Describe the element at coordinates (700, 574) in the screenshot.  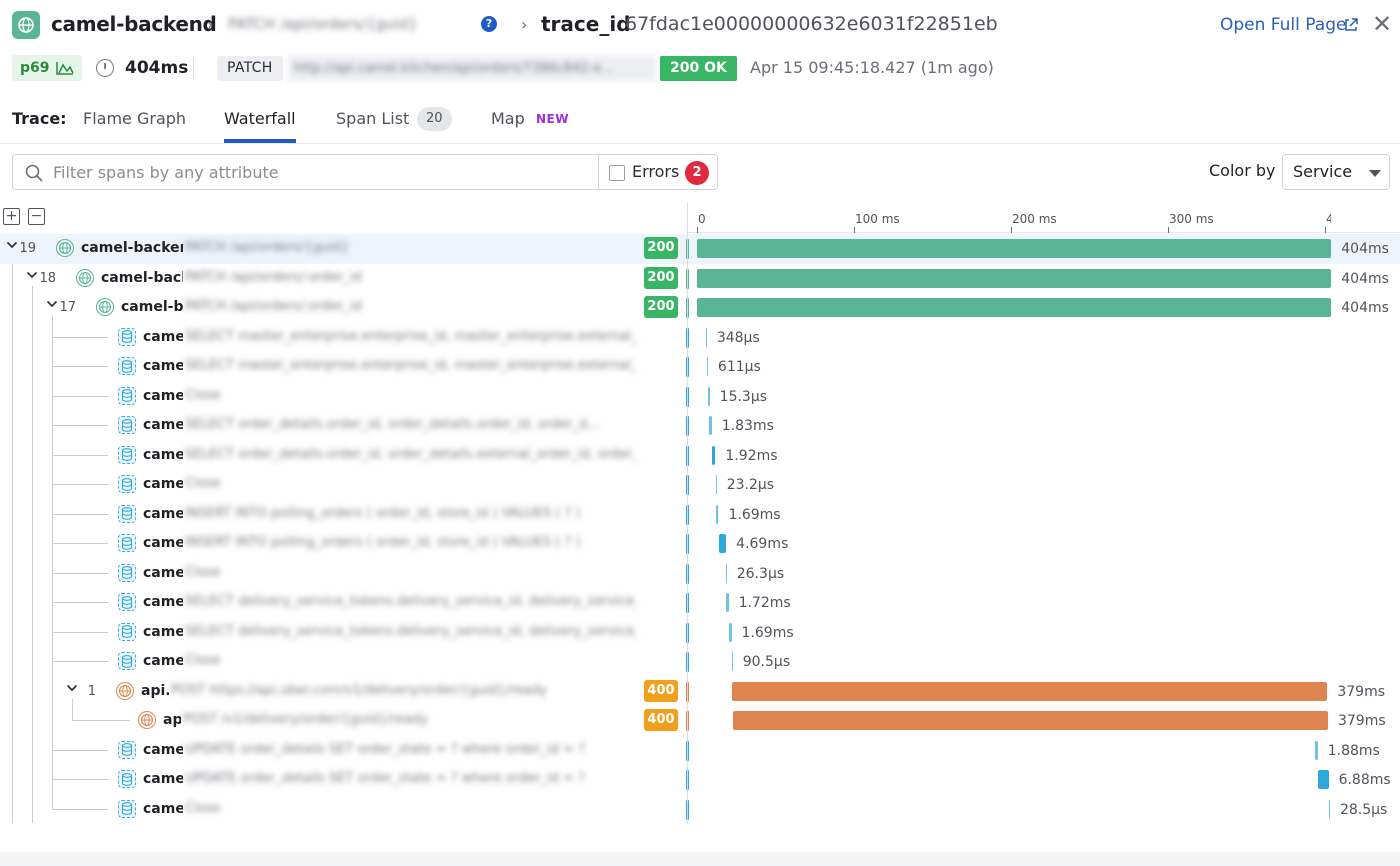
I see `span-row: camel-dbClose 26.3µs` at that location.